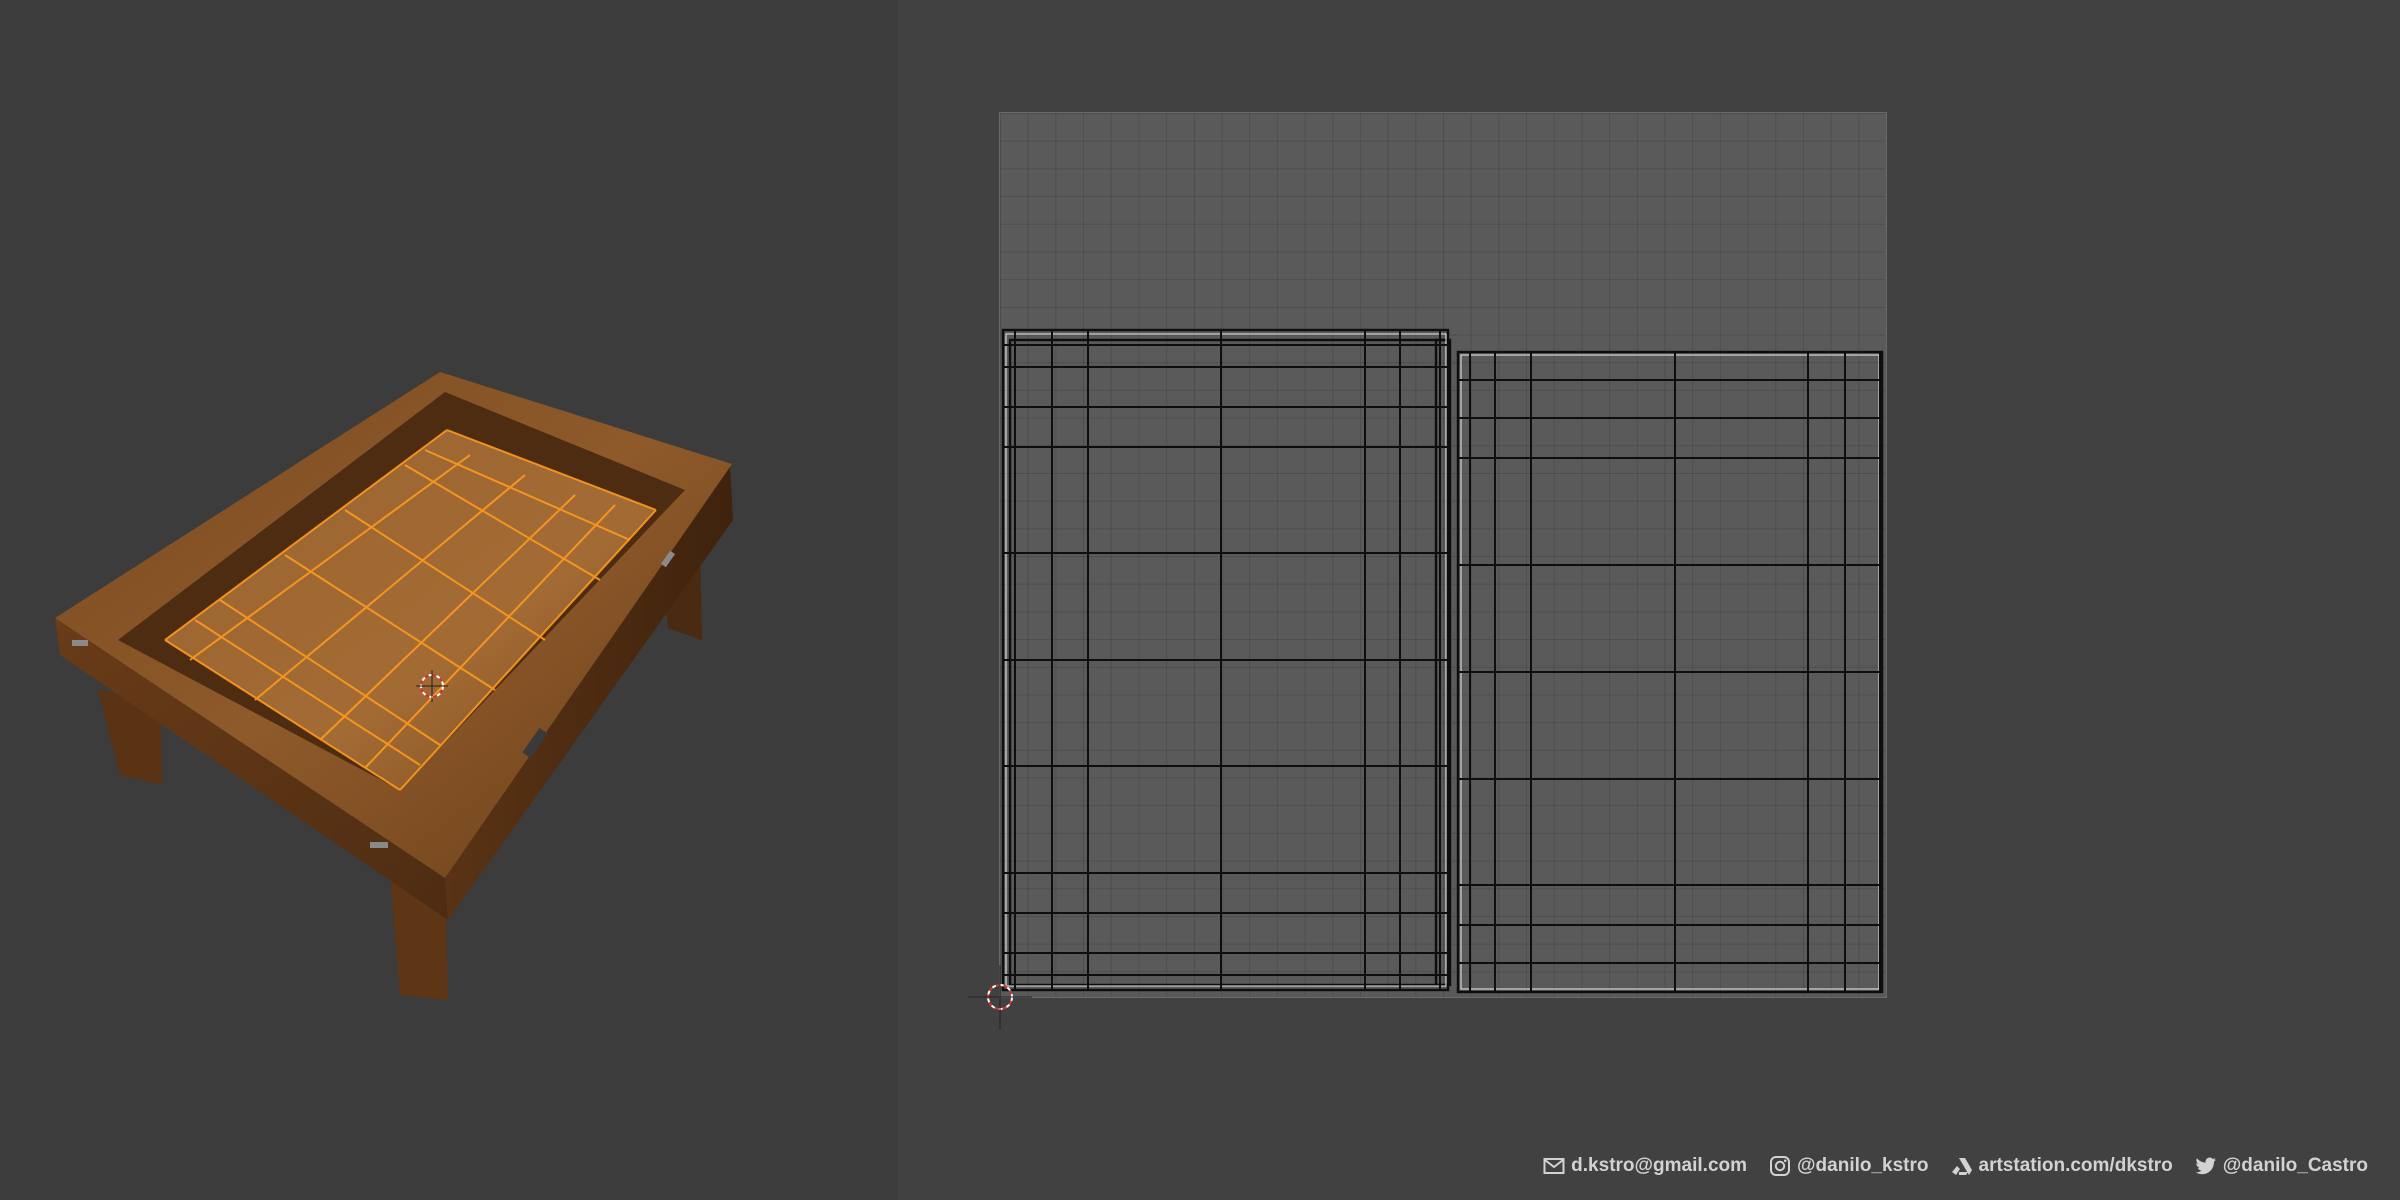 This screenshot has height=1200, width=2400. What do you see at coordinates (1659, 1165) in the screenshot?
I see `email-text: d.kstro@gmail.com` at bounding box center [1659, 1165].